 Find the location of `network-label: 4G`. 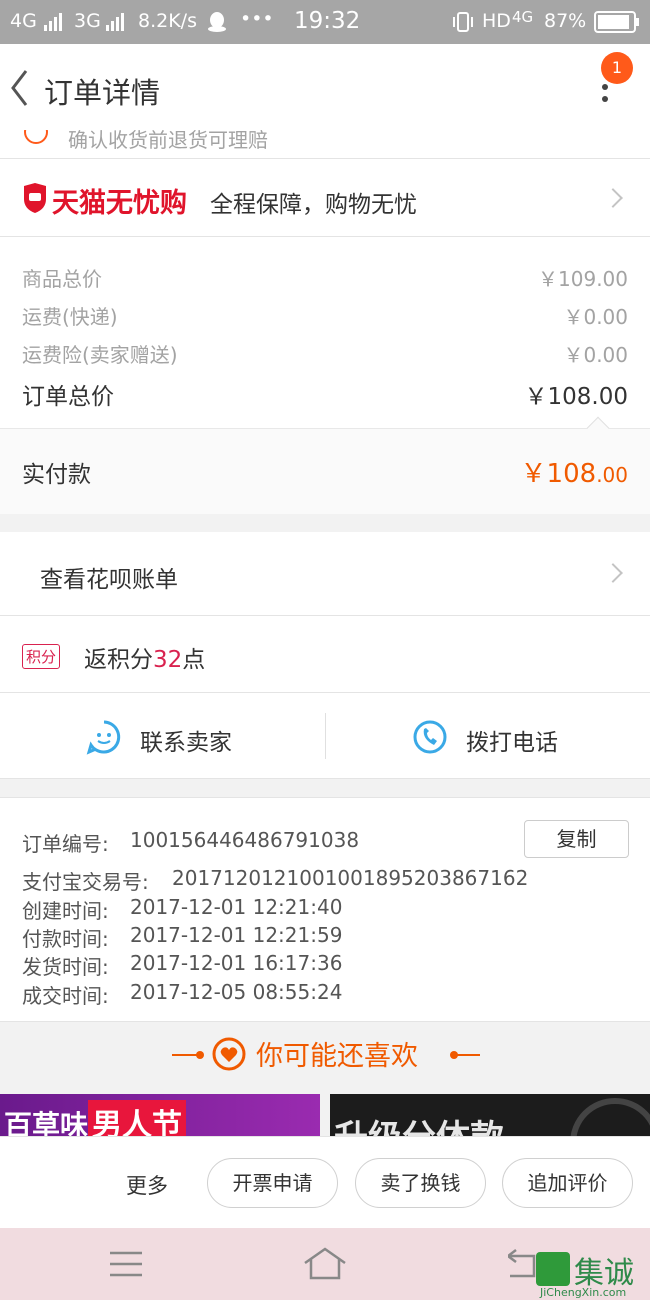

network-label: 4G is located at coordinates (23, 21).